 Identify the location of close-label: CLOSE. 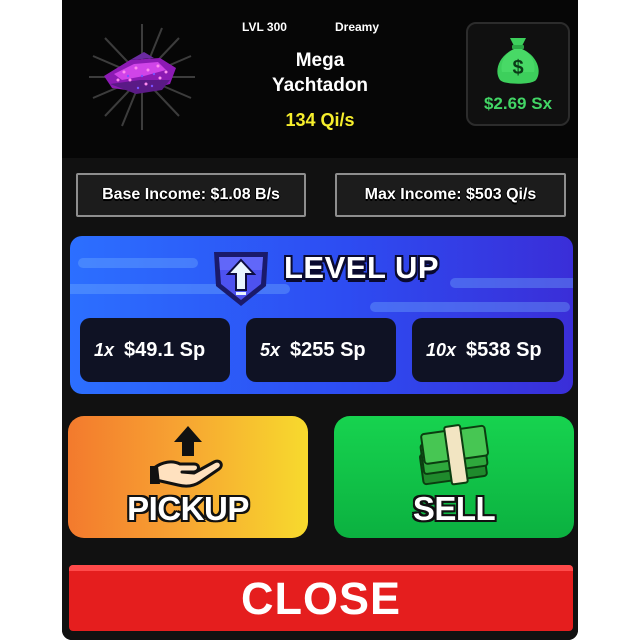
(321, 598).